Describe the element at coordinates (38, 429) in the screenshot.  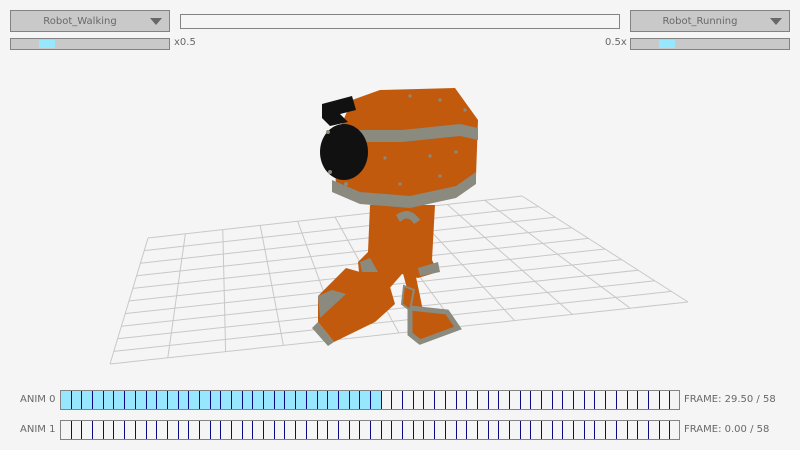
I see `anim-1-label: ANIM 1` at that location.